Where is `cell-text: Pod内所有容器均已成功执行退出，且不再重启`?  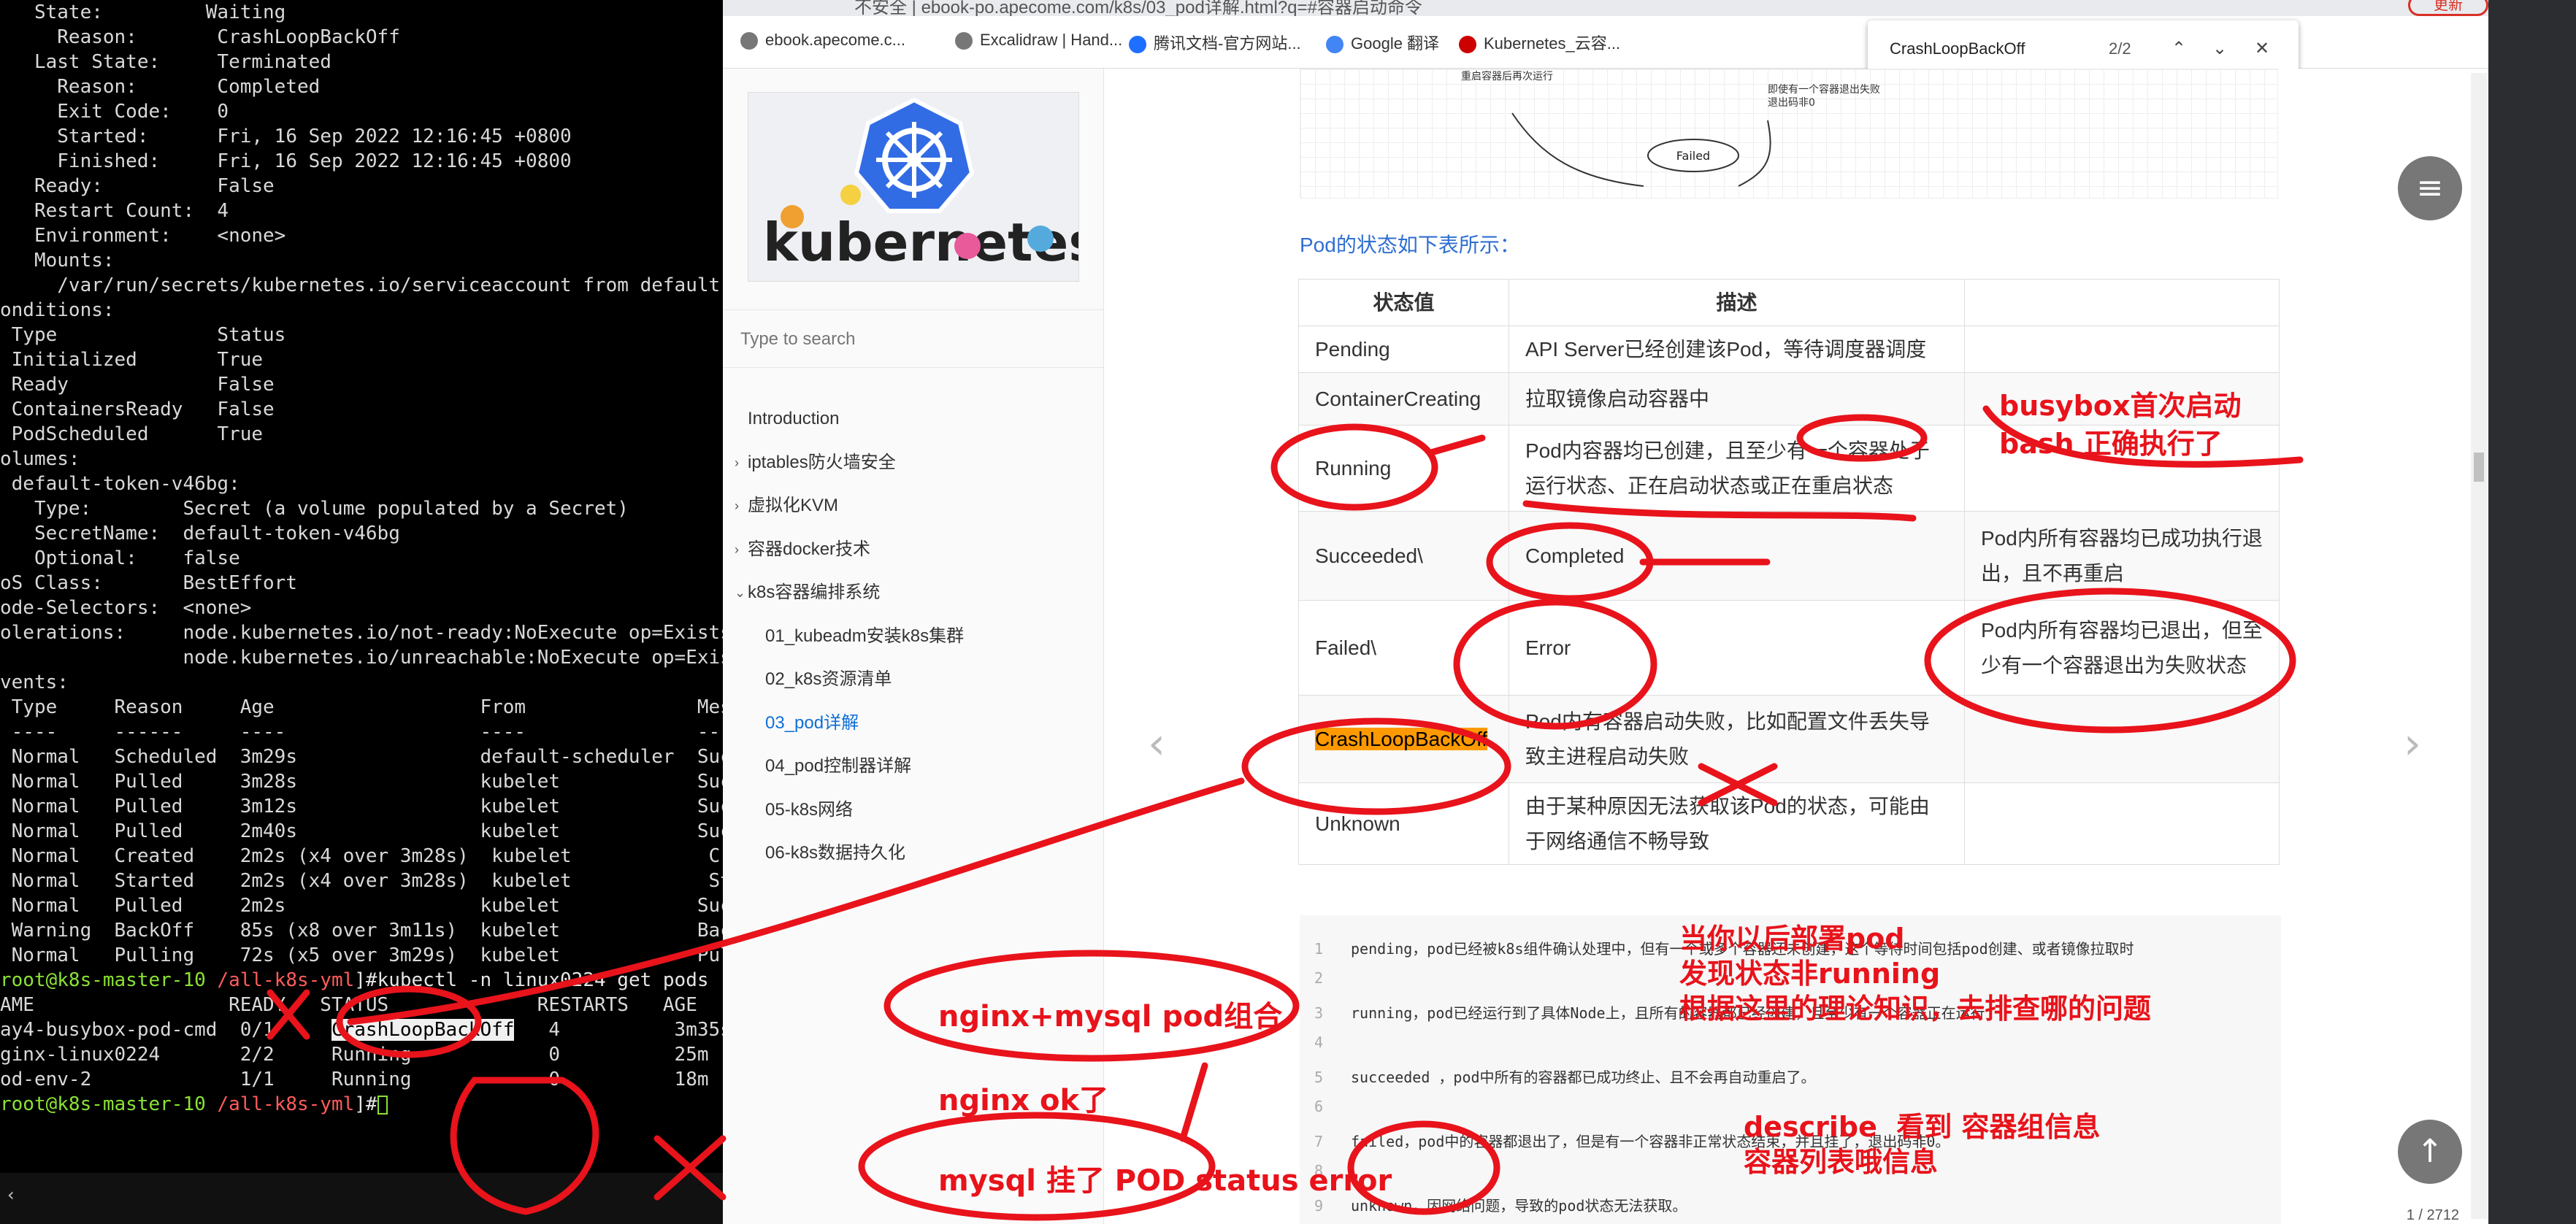 cell-text: Pod内所有容器均已成功执行退出，且不再重启 is located at coordinates (2122, 555).